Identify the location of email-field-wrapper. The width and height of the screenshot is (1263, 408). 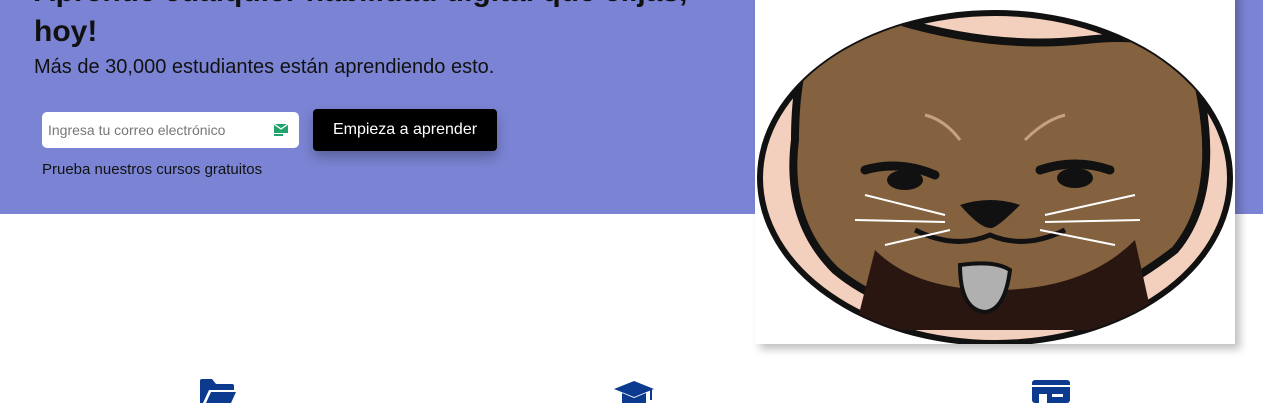
(170, 130).